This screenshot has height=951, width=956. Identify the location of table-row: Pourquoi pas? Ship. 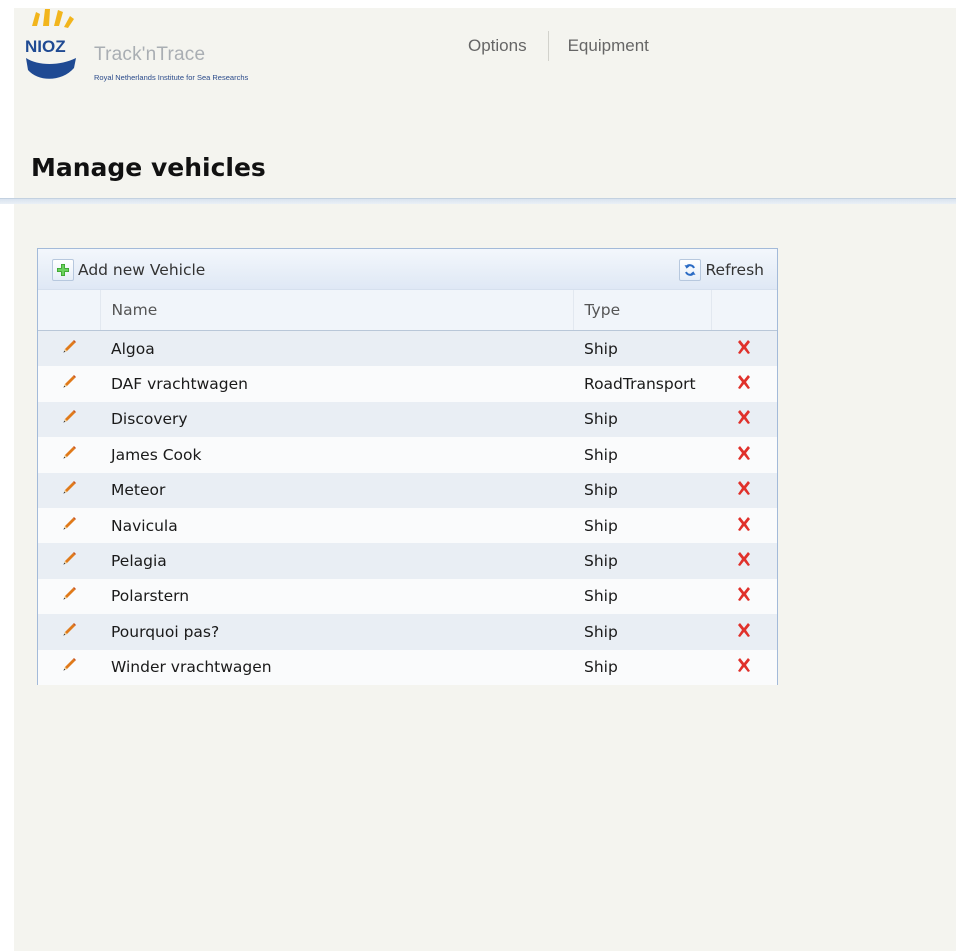
(407, 632).